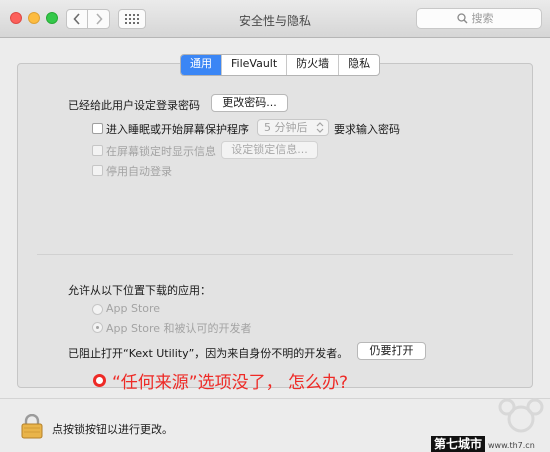 This screenshot has height=452, width=550. What do you see at coordinates (99, 380) in the screenshot?
I see `annotation-dot-icon` at bounding box center [99, 380].